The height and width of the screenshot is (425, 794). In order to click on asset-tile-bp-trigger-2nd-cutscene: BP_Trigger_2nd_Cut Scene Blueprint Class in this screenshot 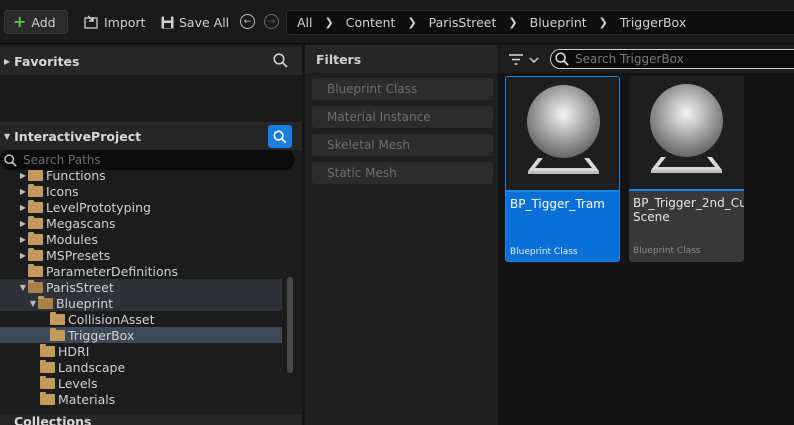, I will do `click(686, 169)`.